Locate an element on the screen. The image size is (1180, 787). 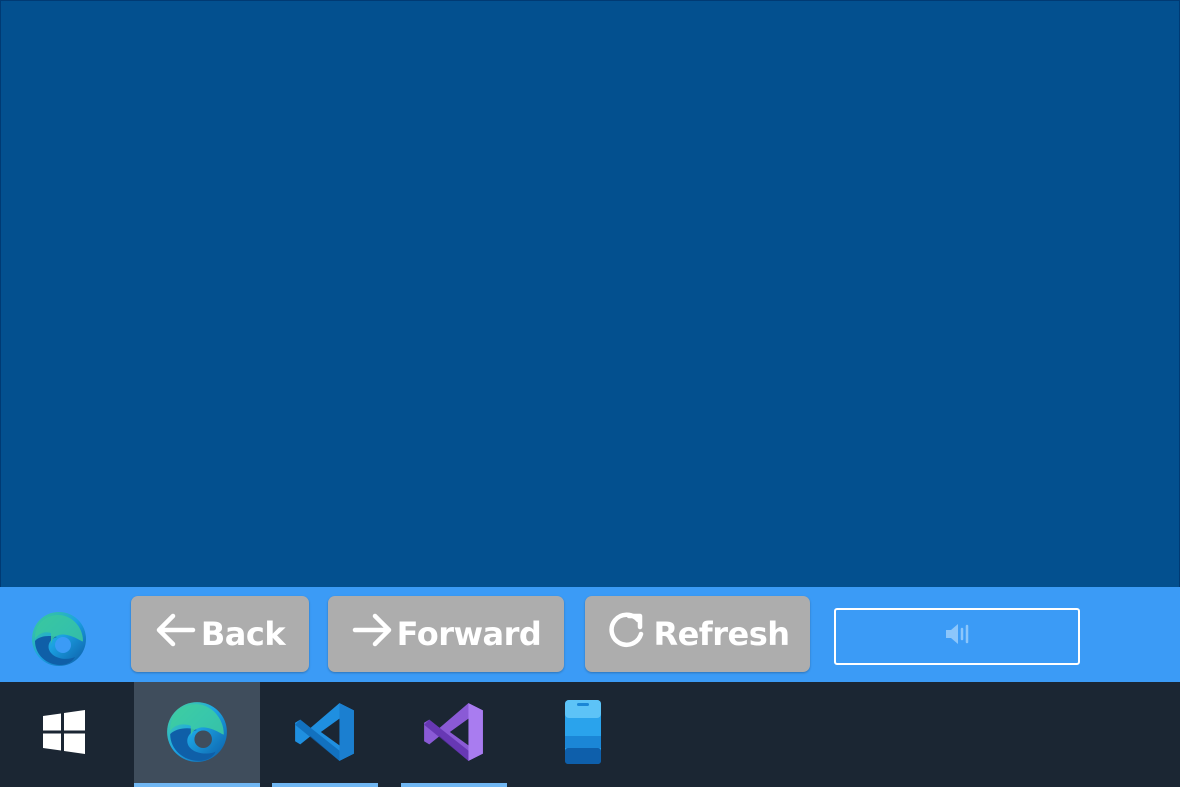
visual-studio-icon is located at coordinates (454, 734).